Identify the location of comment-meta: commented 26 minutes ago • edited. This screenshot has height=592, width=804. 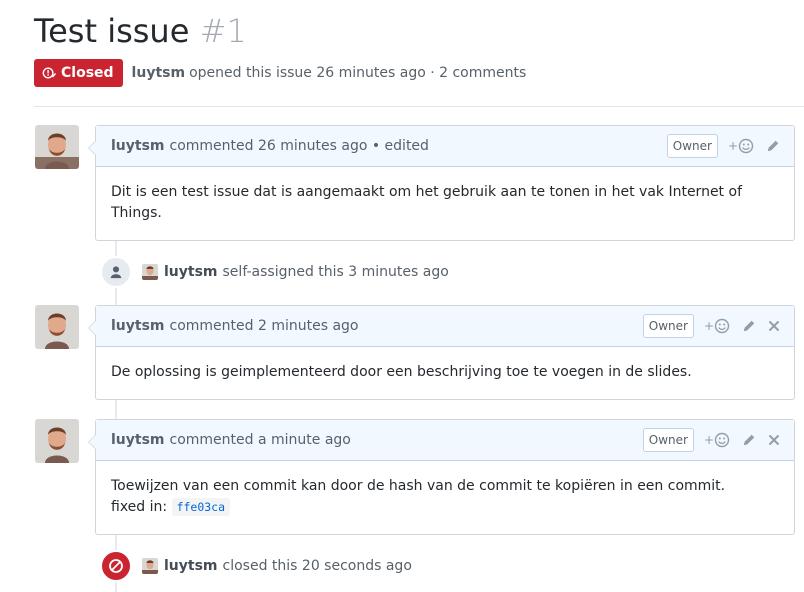
(299, 146).